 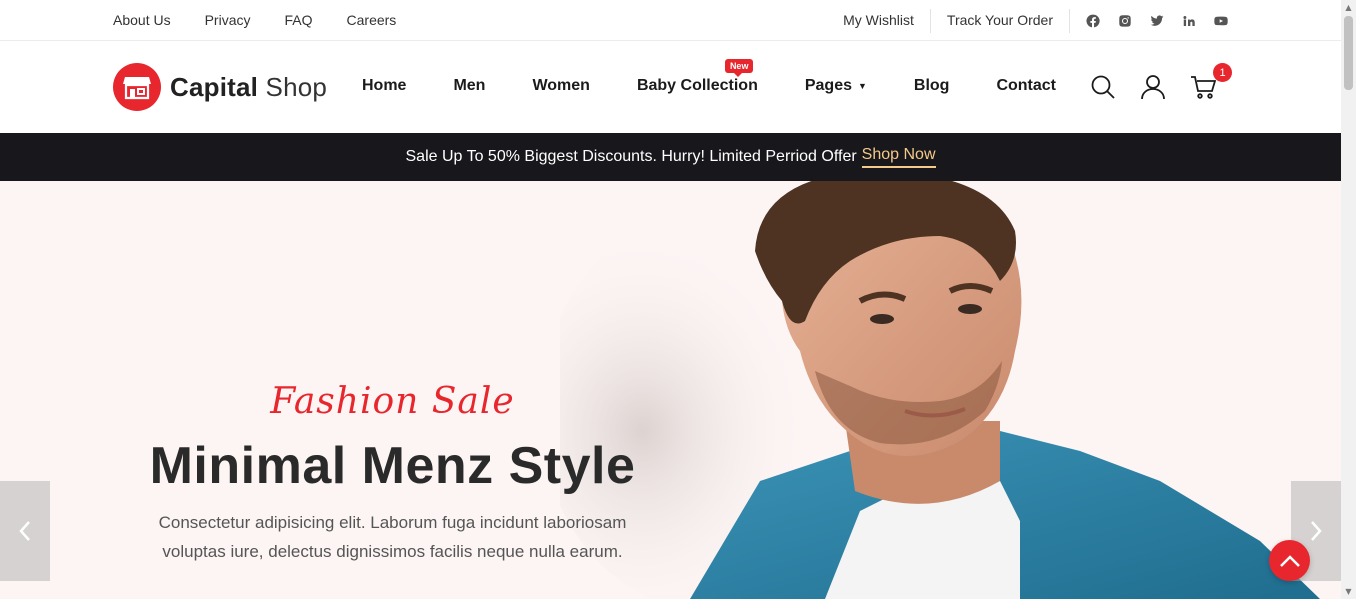 What do you see at coordinates (214, 86) in the screenshot?
I see `logo-text-bold: Capital` at bounding box center [214, 86].